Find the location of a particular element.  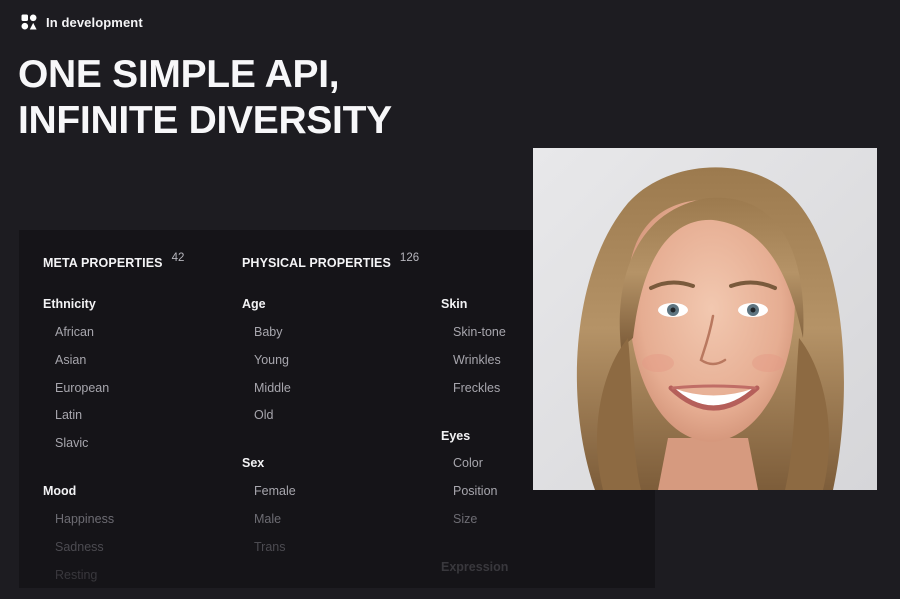

brand-shapes-icon is located at coordinates (29, 22).